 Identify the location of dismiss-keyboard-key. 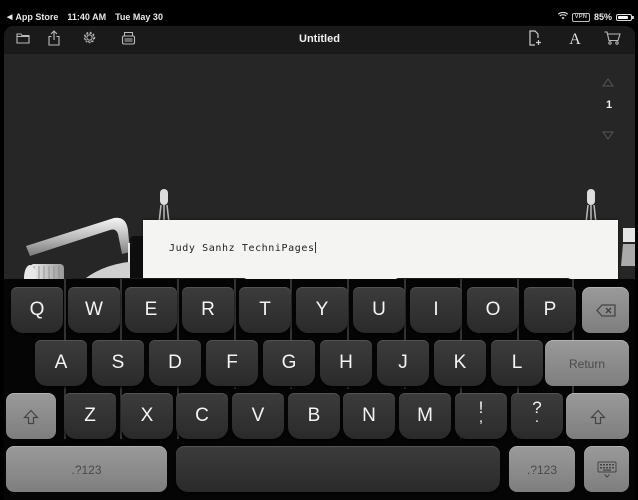
(606, 469).